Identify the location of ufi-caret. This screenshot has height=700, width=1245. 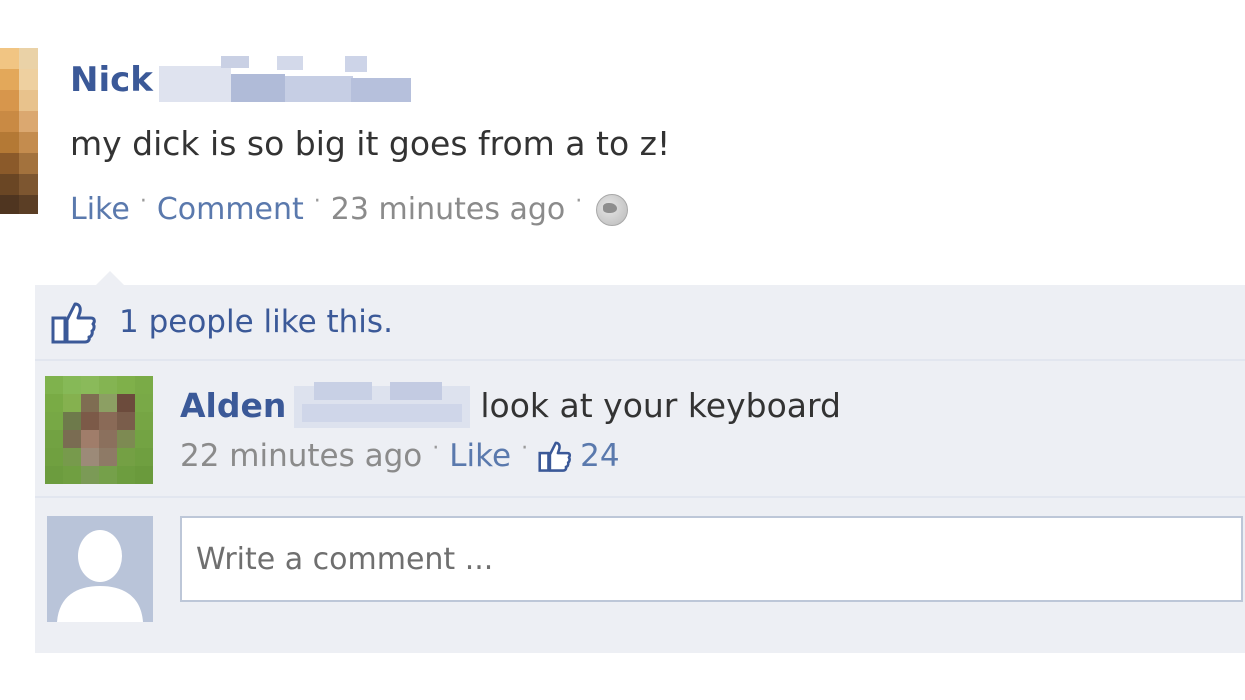
(110, 278).